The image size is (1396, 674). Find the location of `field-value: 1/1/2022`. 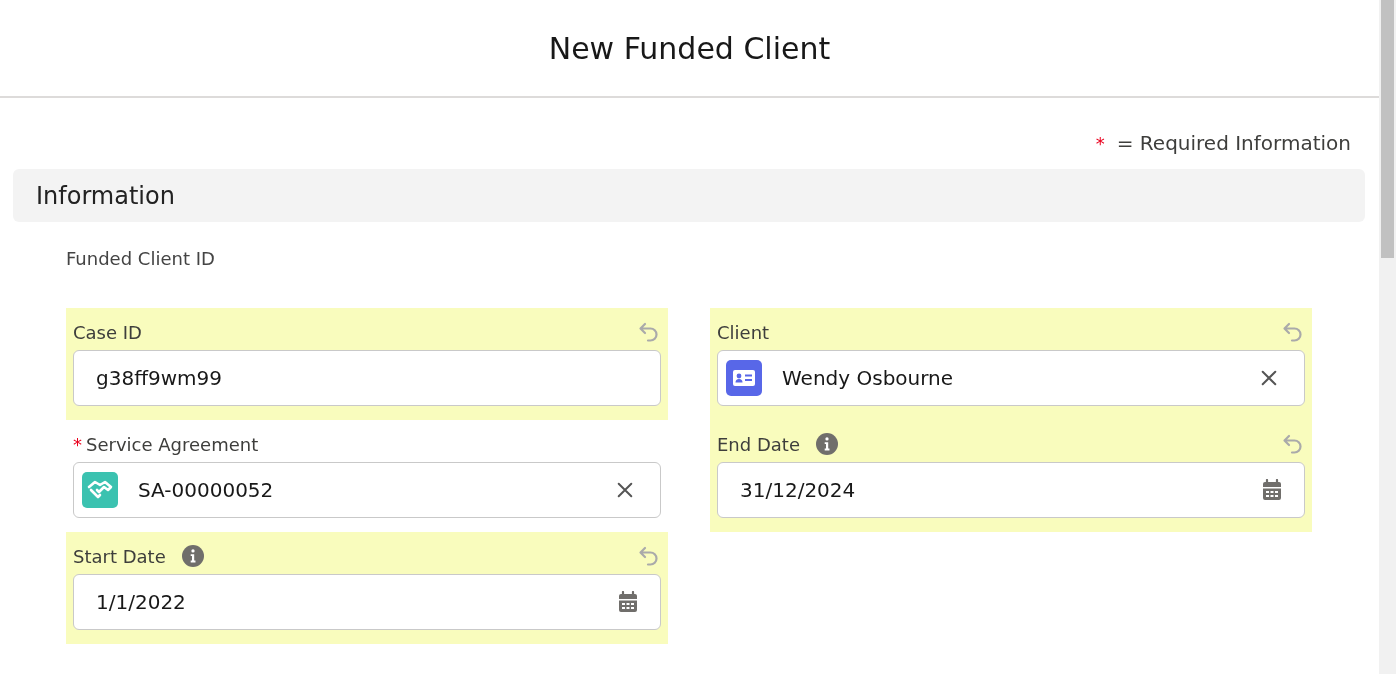

field-value: 1/1/2022 is located at coordinates (140, 602).